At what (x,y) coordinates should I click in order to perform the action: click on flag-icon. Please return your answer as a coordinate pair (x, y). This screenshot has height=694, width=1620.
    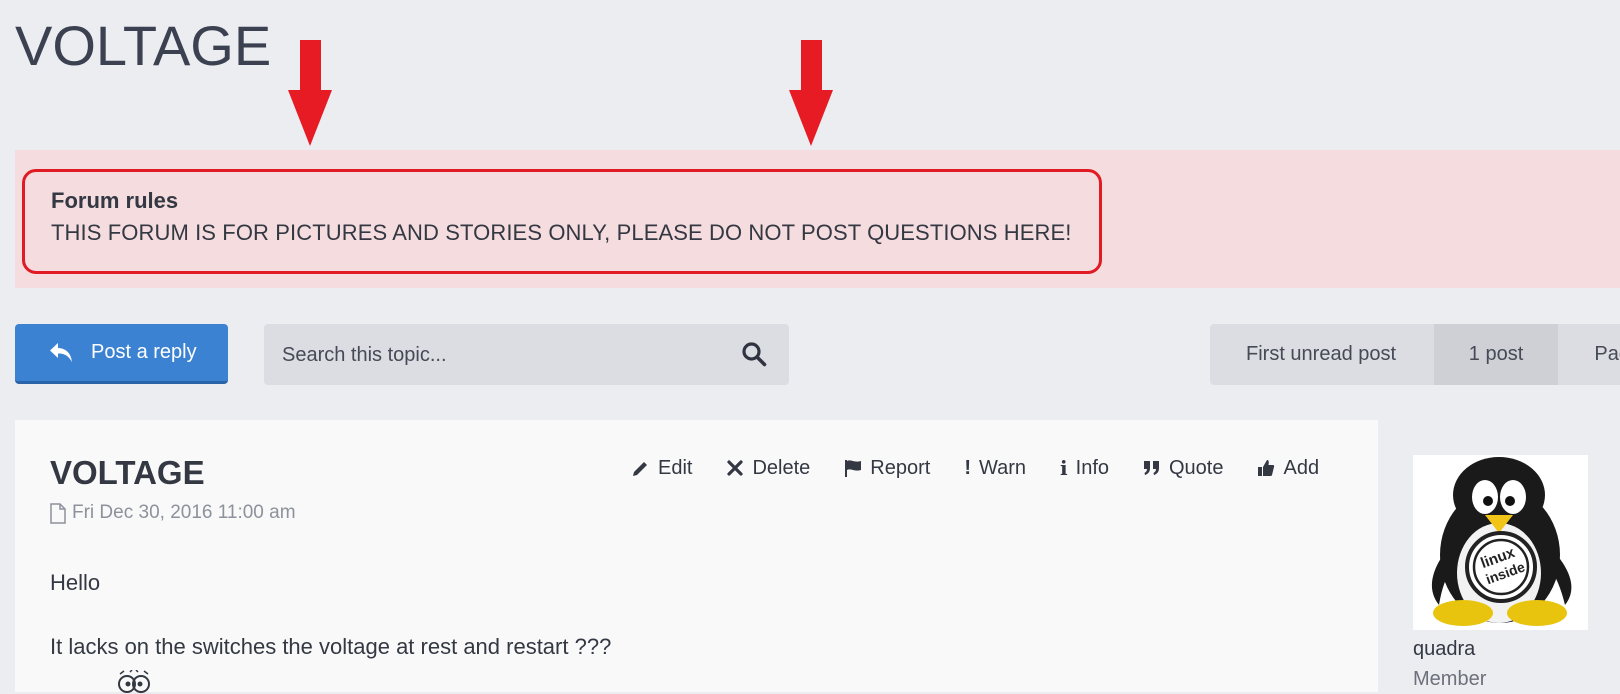
    Looking at the image, I should click on (853, 468).